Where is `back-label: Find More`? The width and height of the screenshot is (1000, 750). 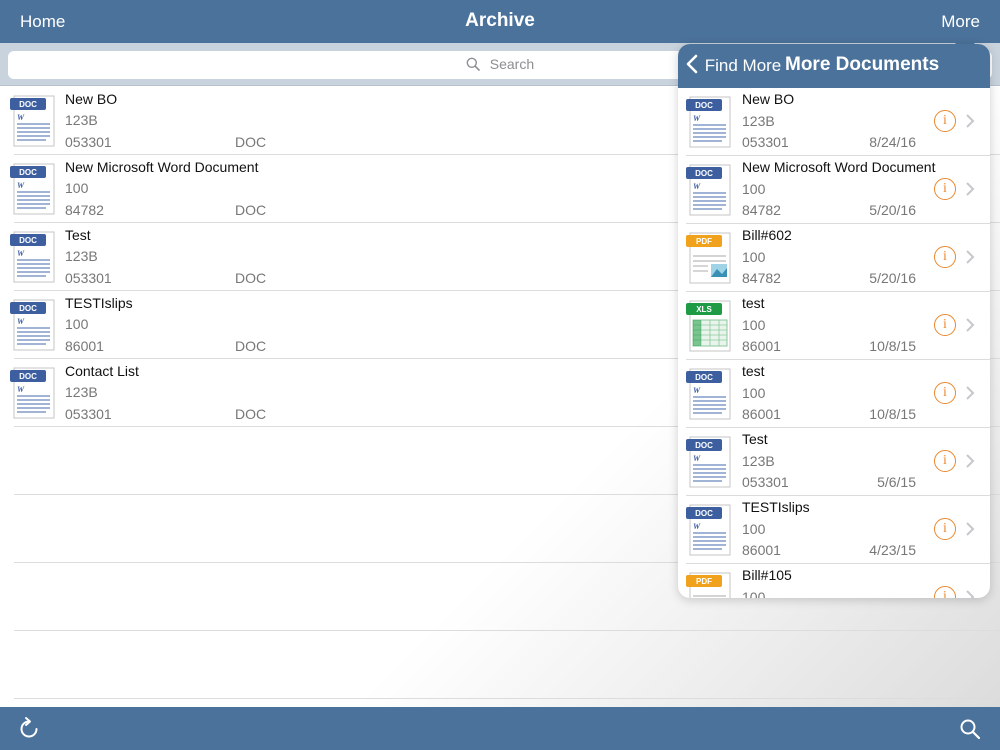
back-label: Find More is located at coordinates (743, 65).